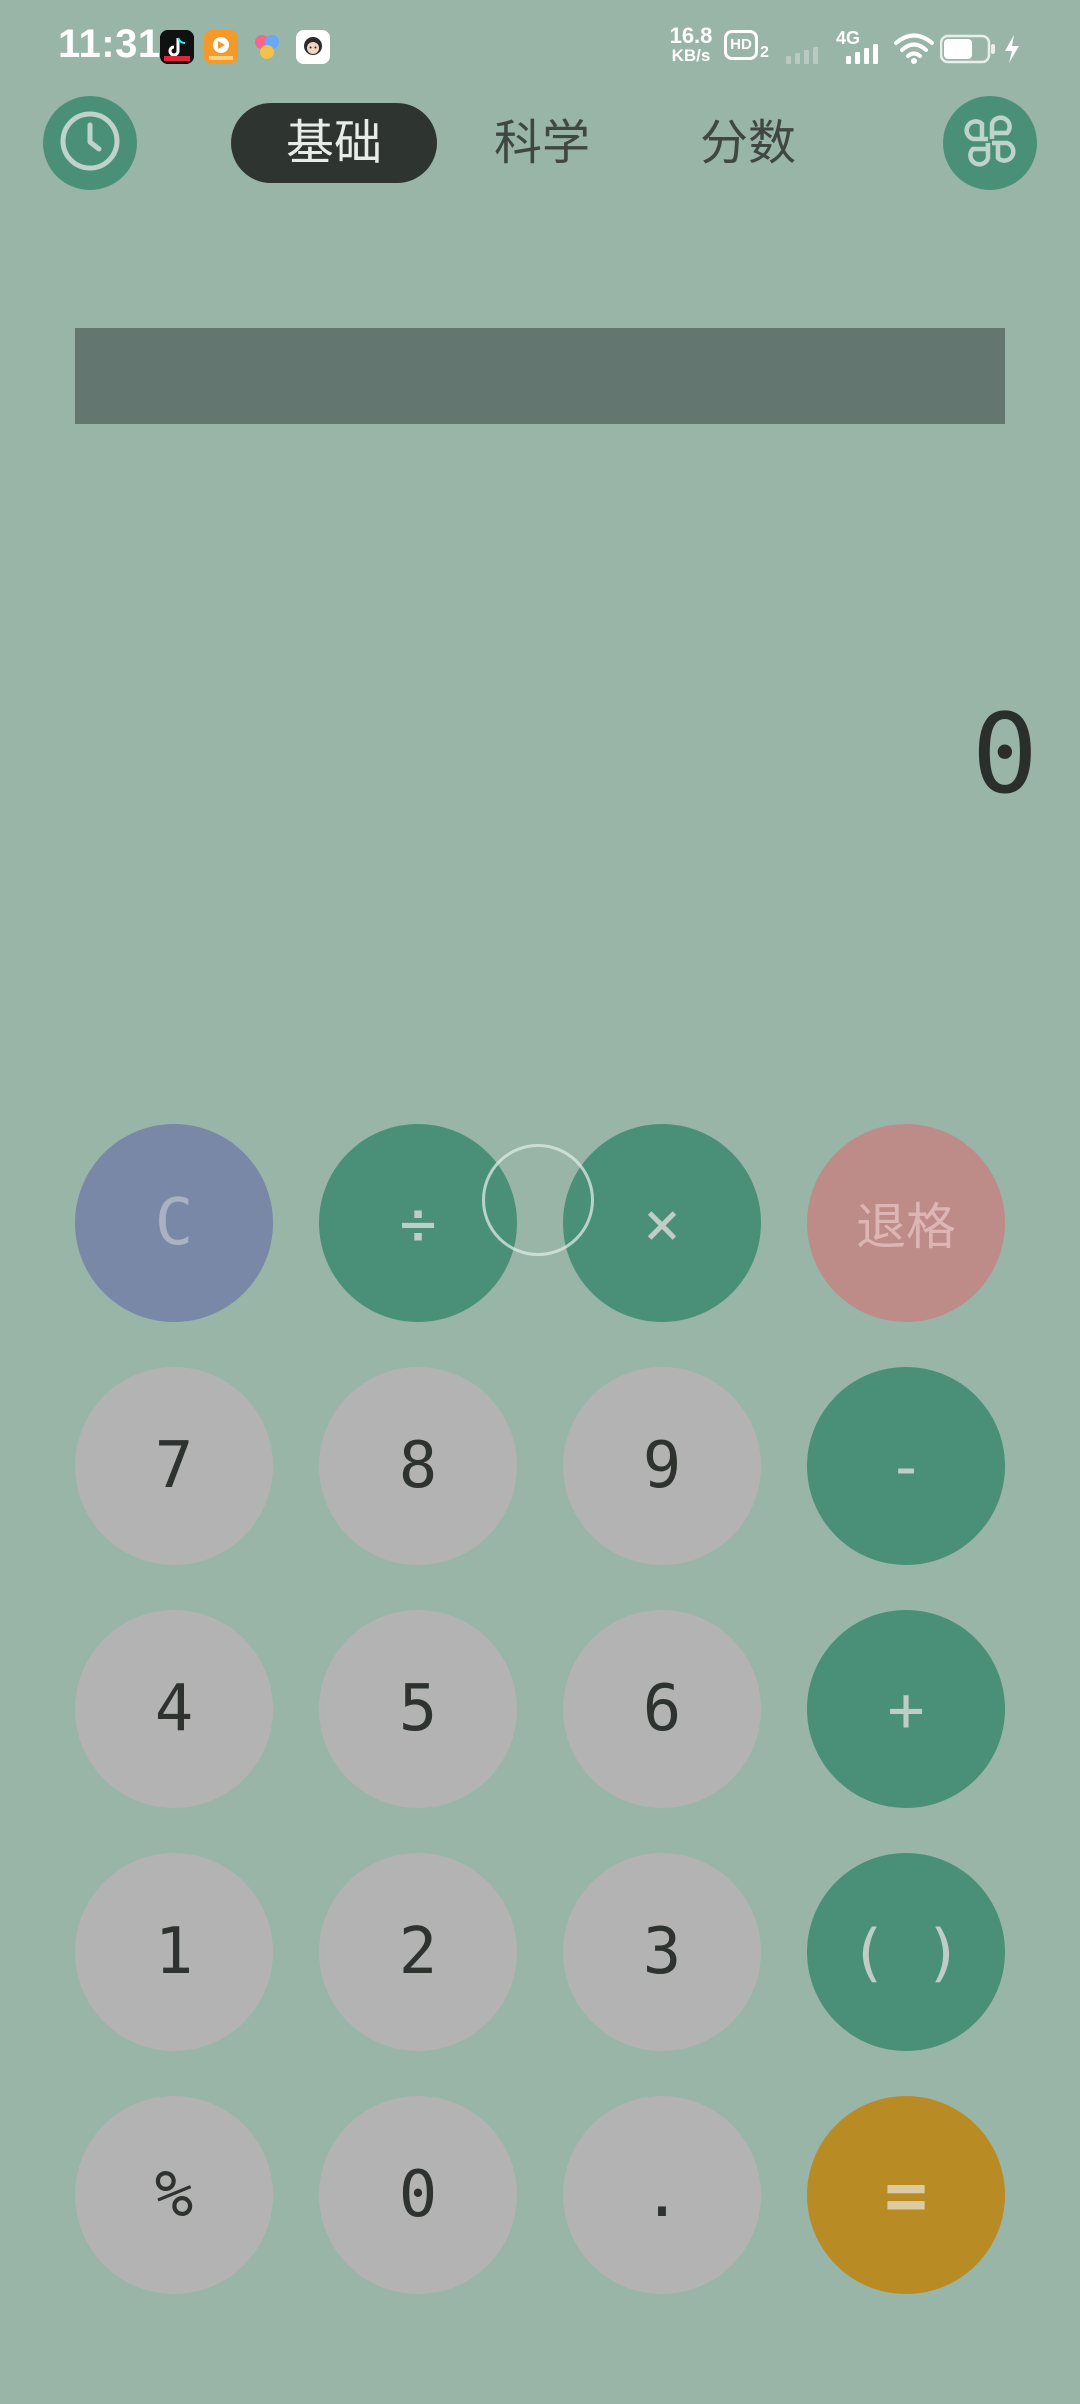 This screenshot has height=2404, width=1080. Describe the element at coordinates (662, 2195) in the screenshot. I see `decimal-point-button: .` at that location.